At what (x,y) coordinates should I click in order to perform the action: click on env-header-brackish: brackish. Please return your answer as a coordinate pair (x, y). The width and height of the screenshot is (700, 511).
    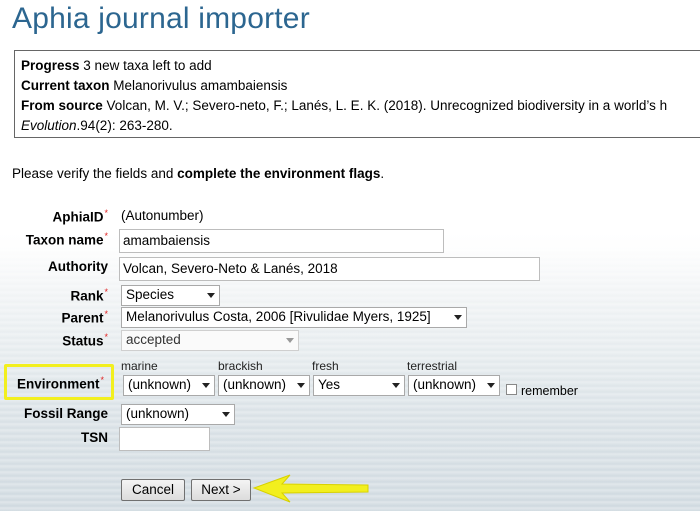
    Looking at the image, I should click on (240, 366).